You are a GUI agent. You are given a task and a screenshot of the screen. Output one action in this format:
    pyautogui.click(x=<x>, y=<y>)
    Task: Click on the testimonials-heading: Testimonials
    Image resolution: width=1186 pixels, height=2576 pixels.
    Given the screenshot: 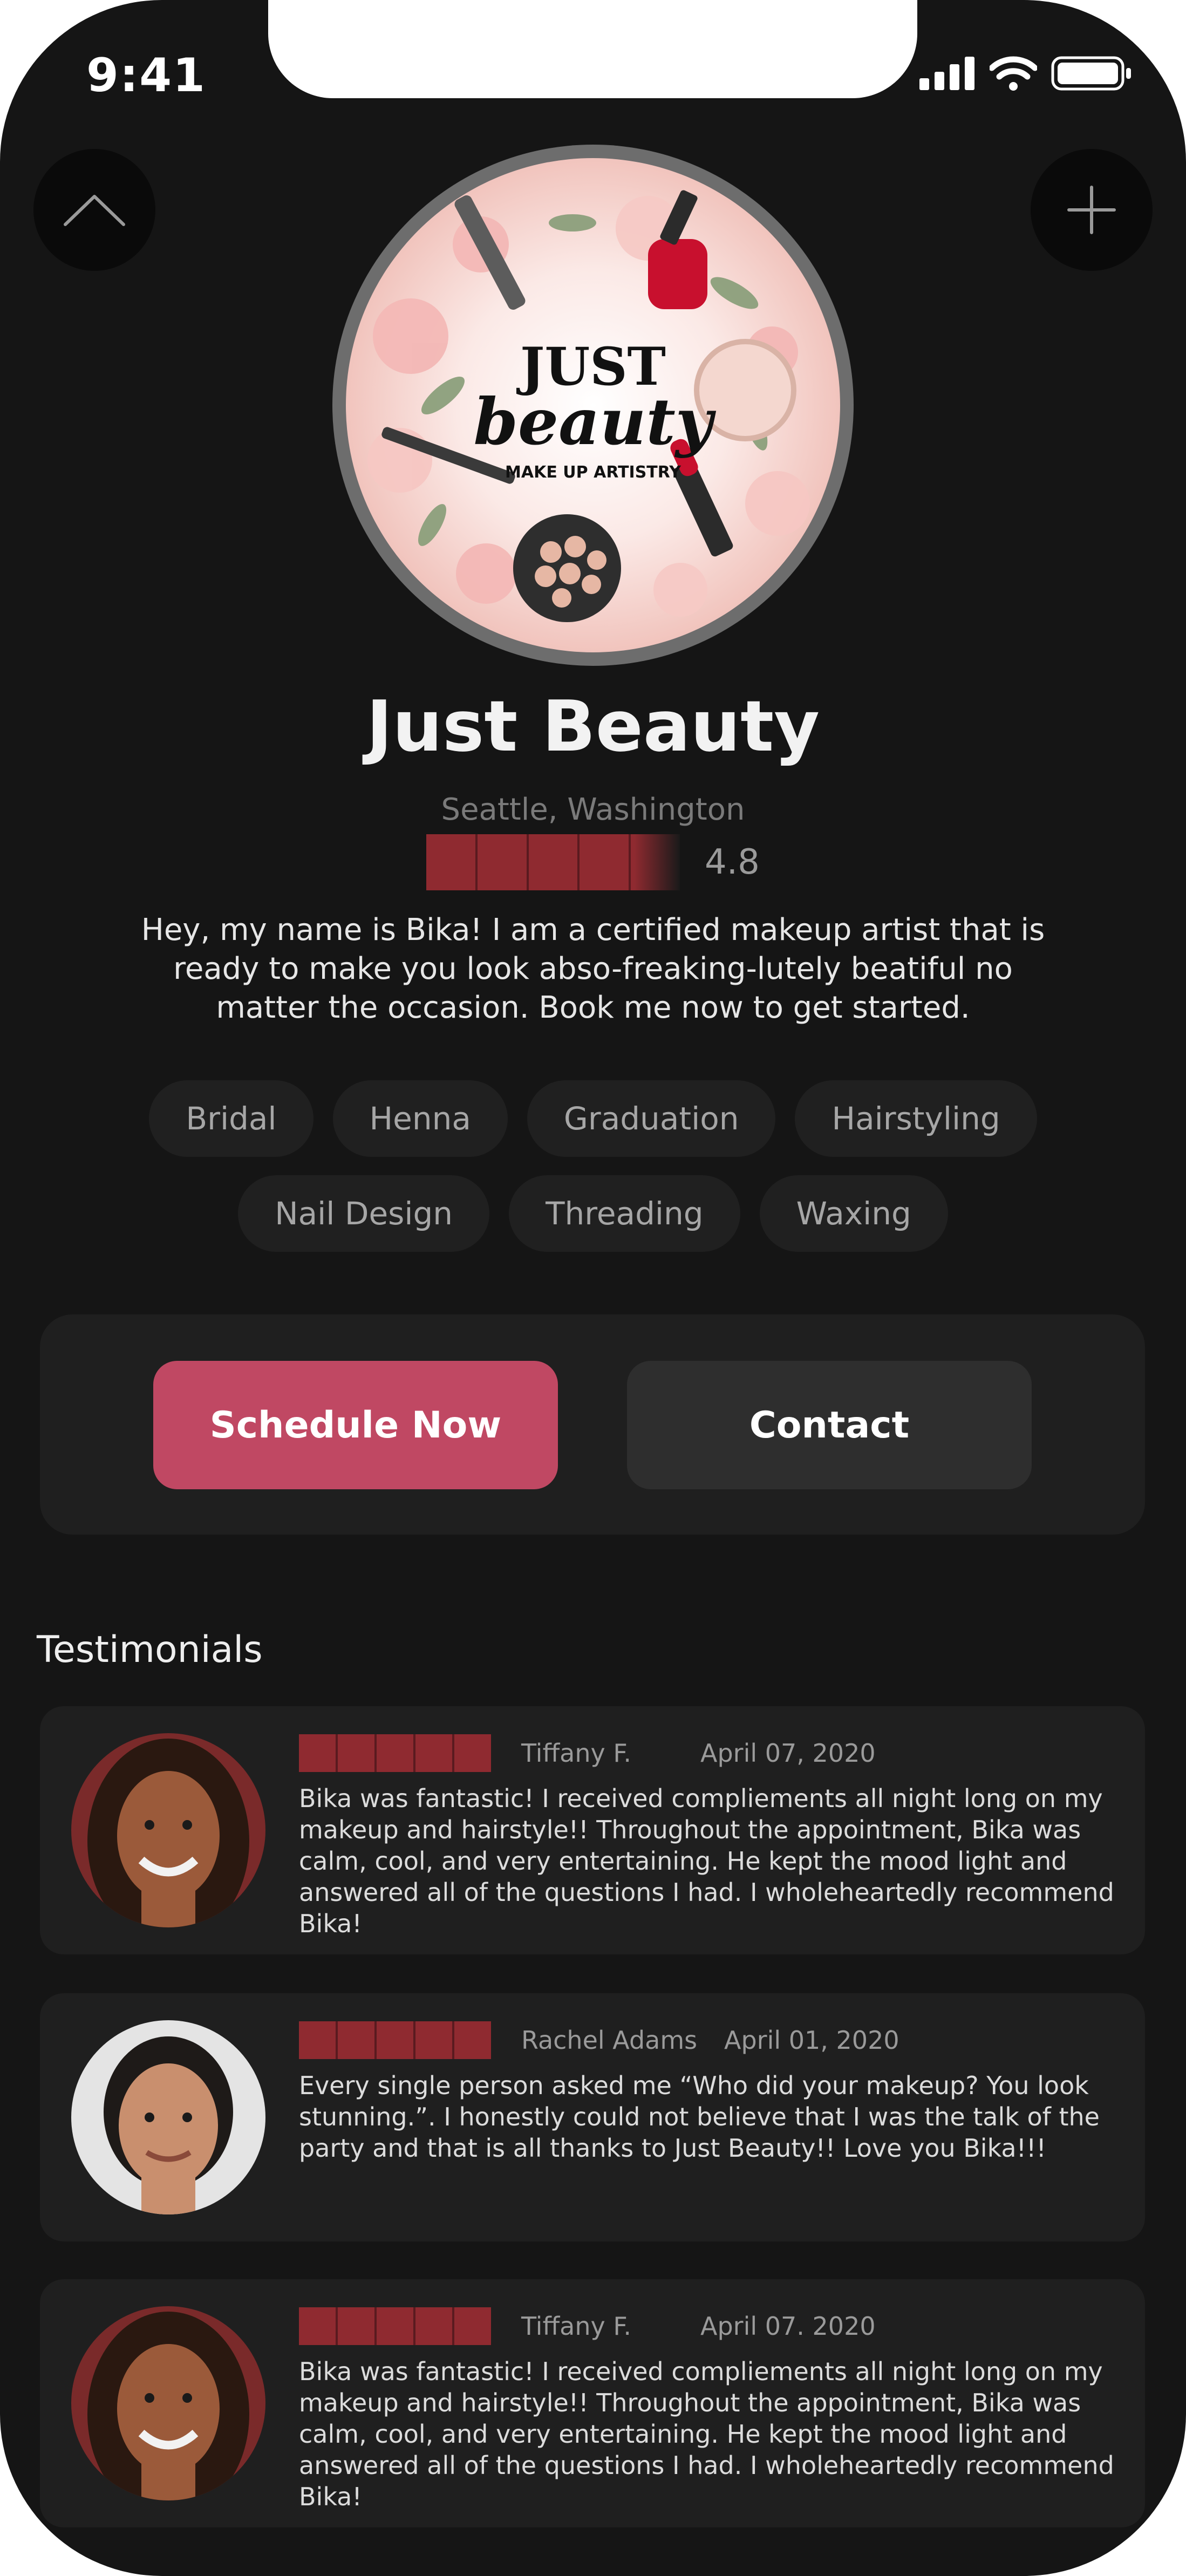 What is the action you would take?
    pyautogui.click(x=150, y=1649)
    